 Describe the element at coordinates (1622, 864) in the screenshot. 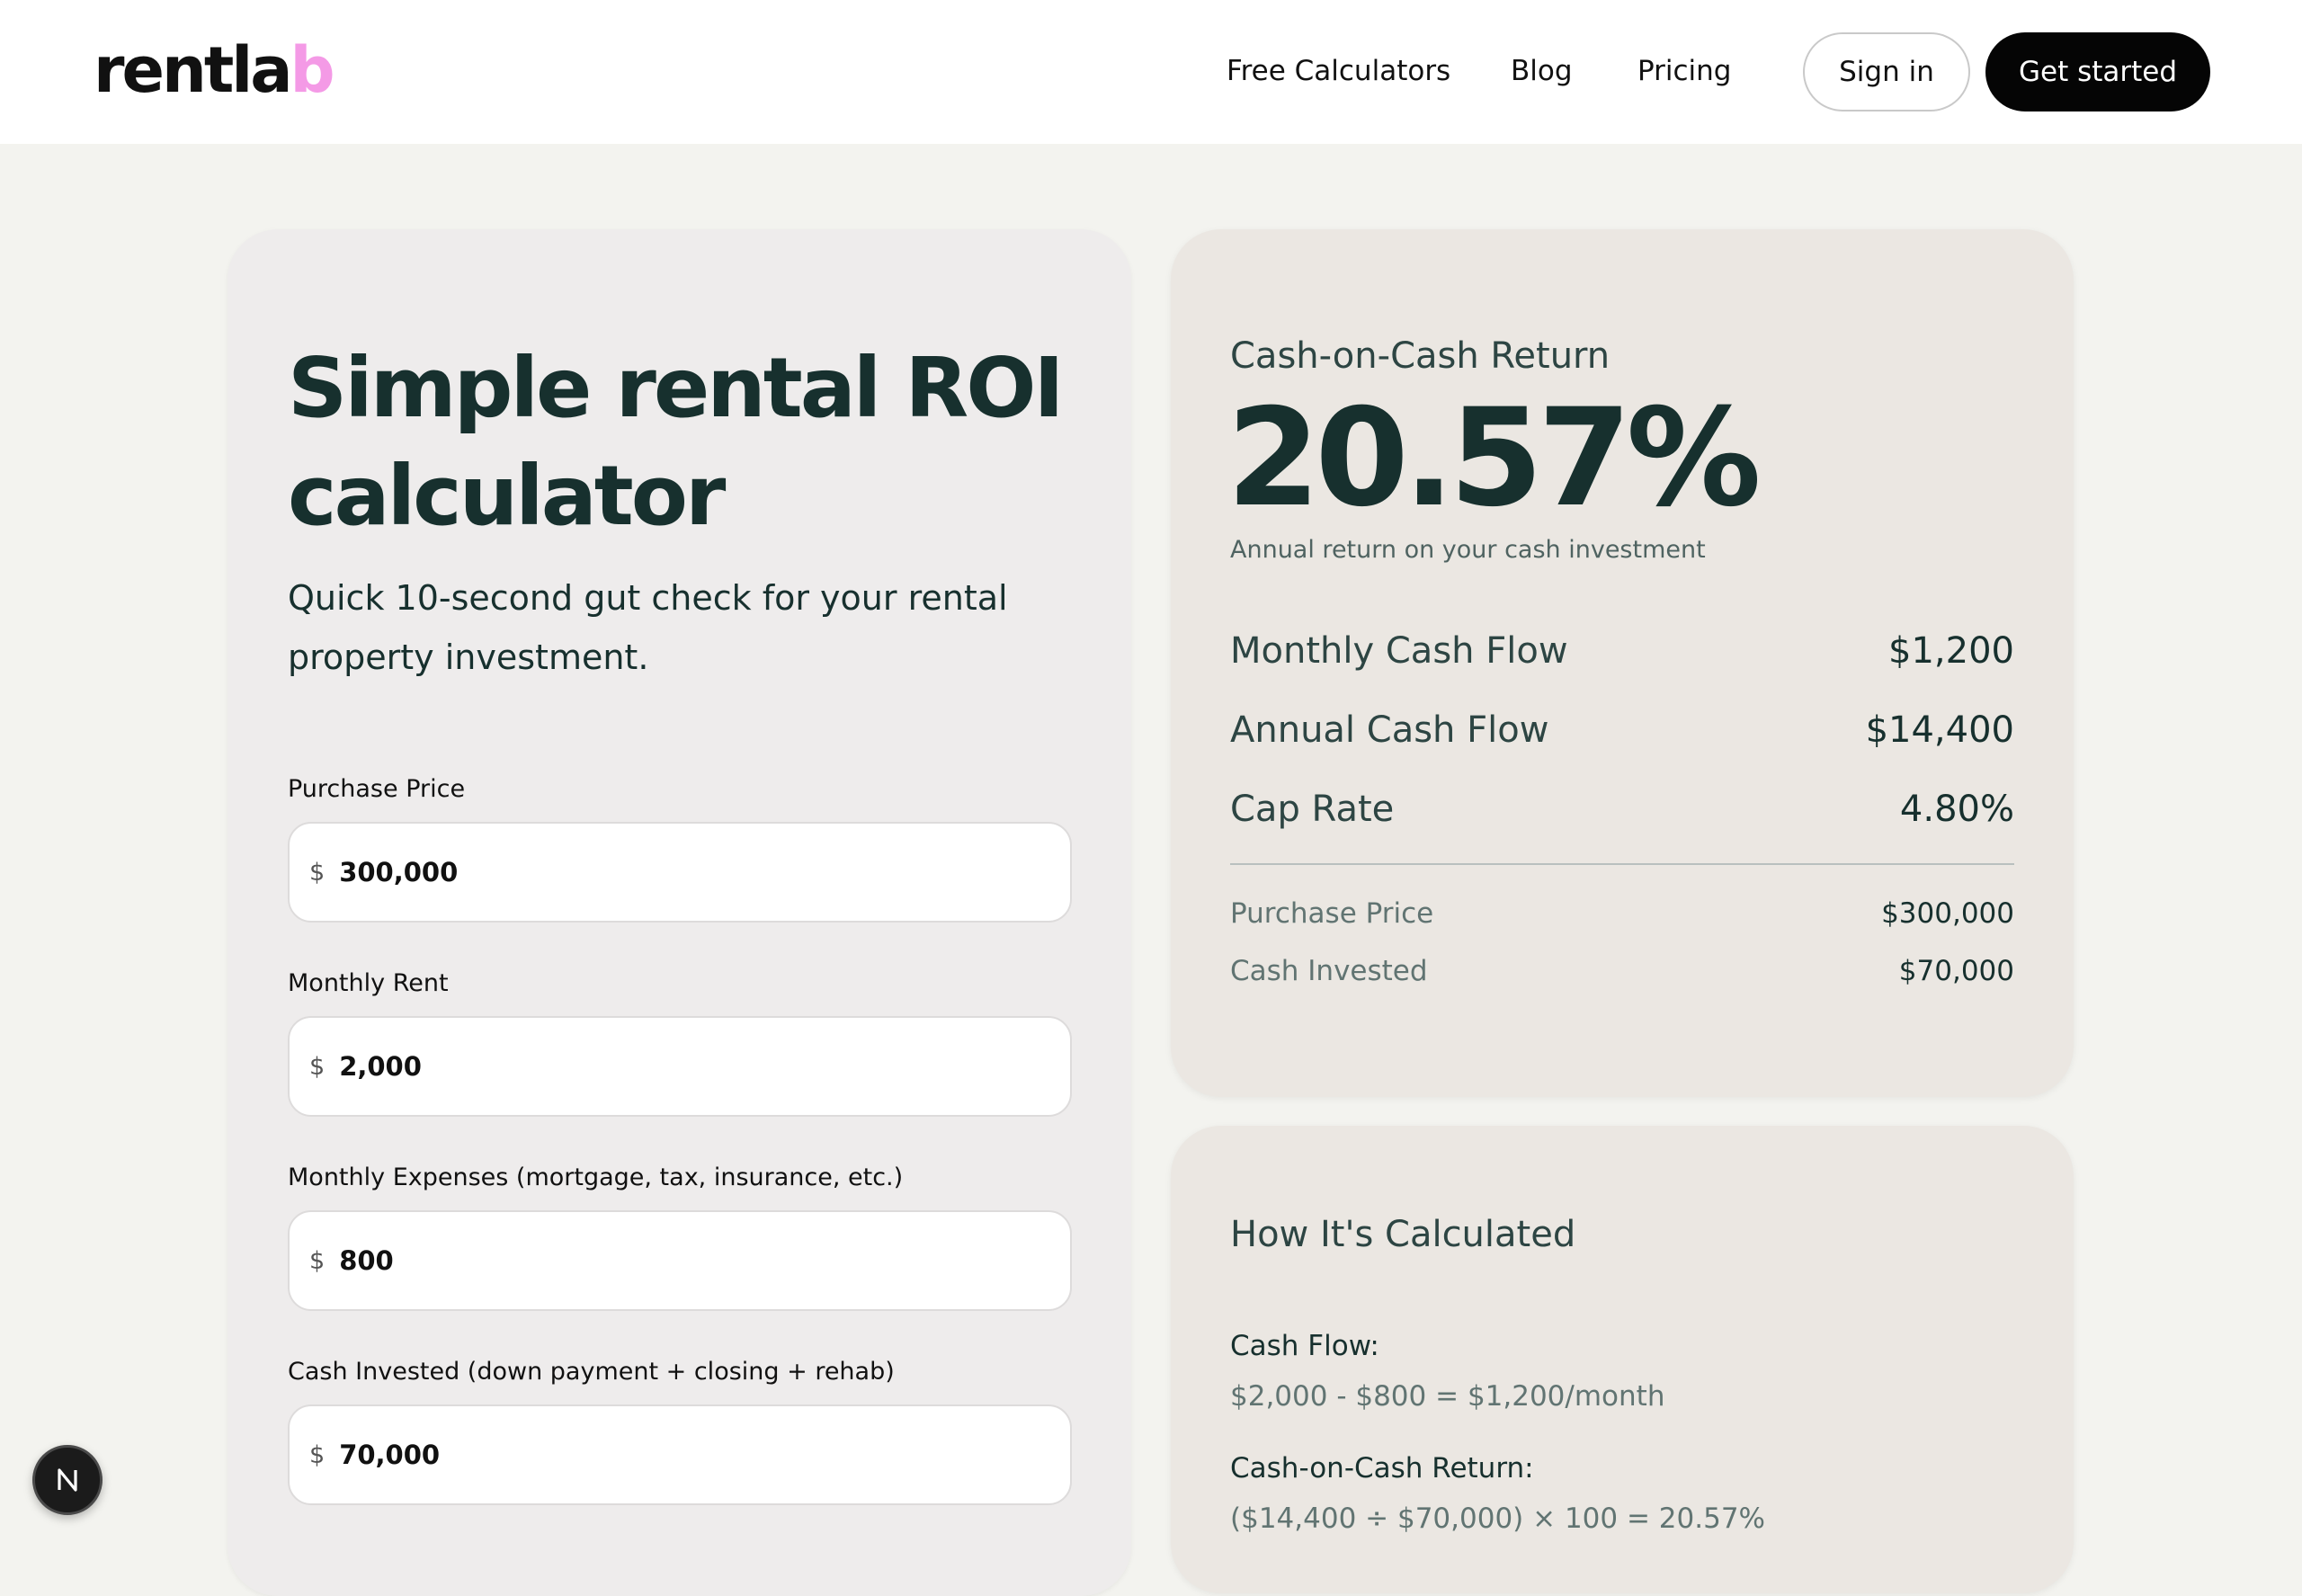

I see `results-divider` at that location.